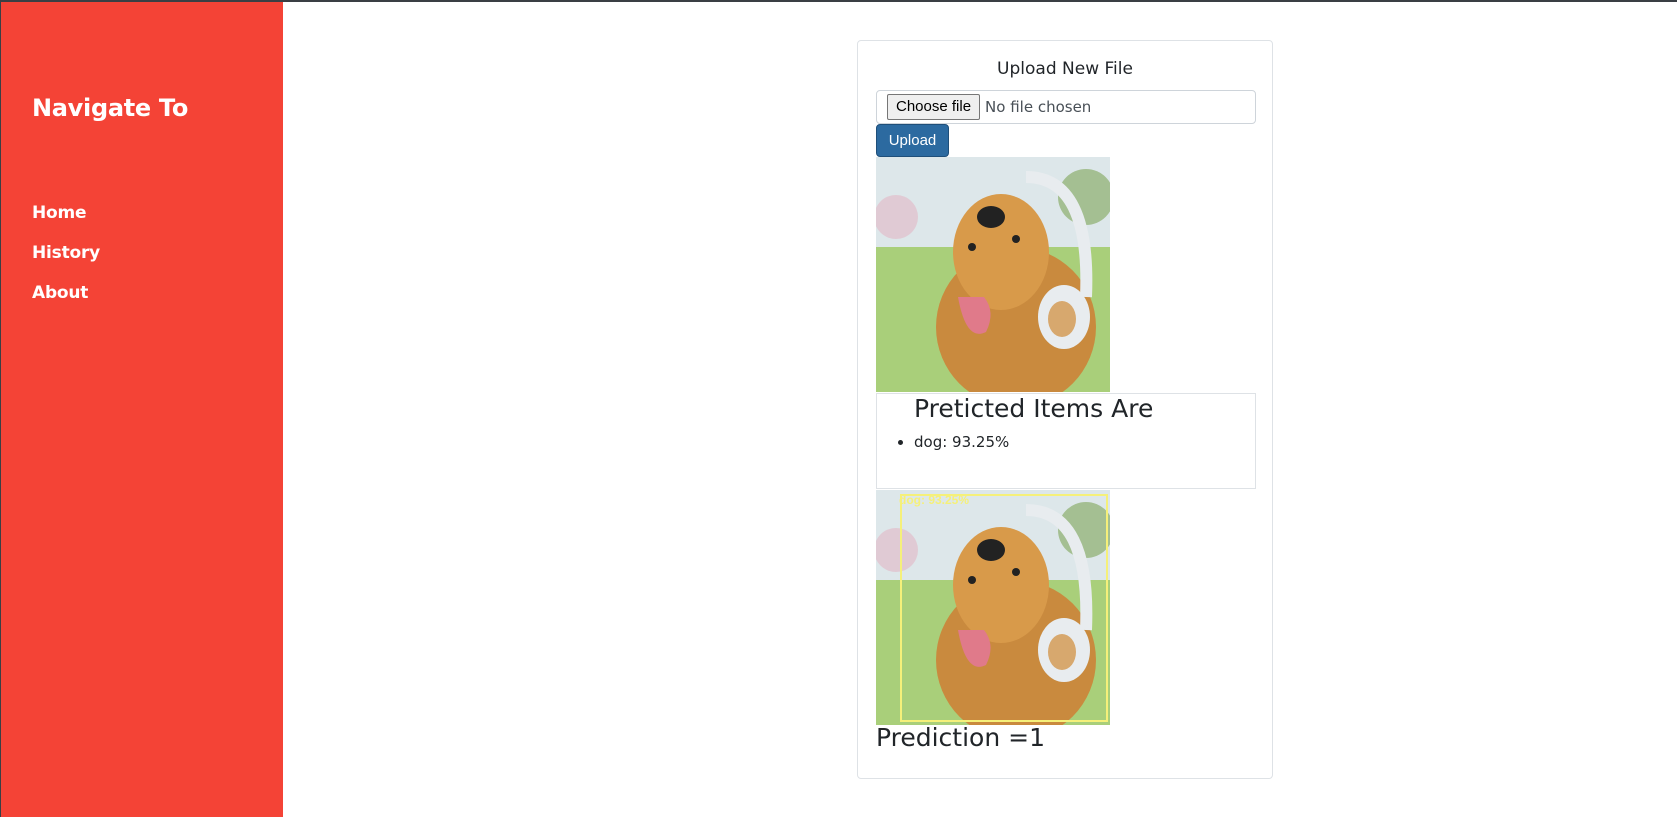 The height and width of the screenshot is (817, 1677). I want to click on file-status: No file chosen, so click(1038, 107).